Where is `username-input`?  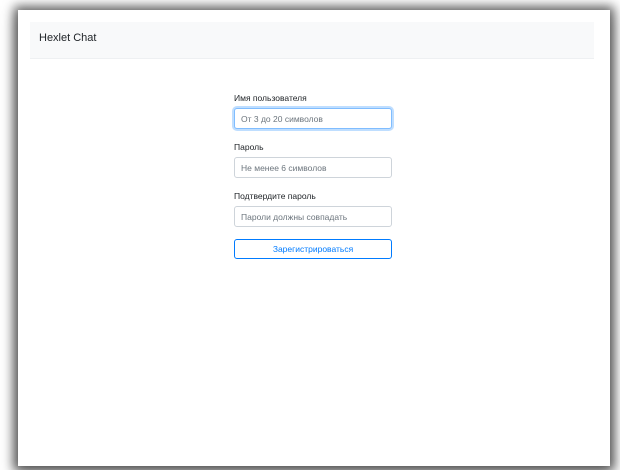
username-input is located at coordinates (313, 118).